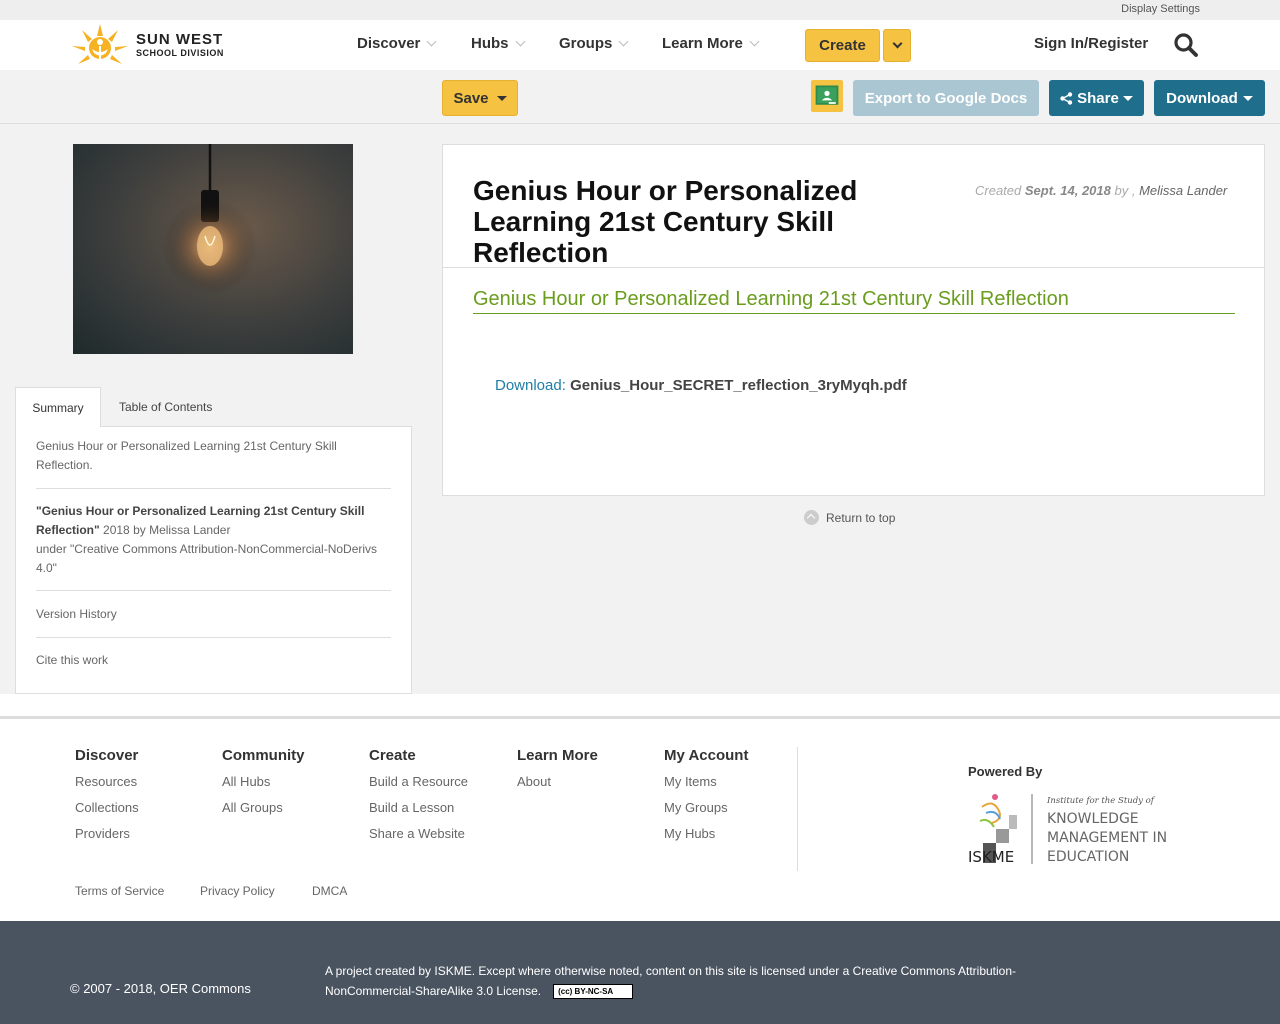 This screenshot has width=1280, height=1024. I want to click on created-date: Sept. 14, 2018, so click(1067, 190).